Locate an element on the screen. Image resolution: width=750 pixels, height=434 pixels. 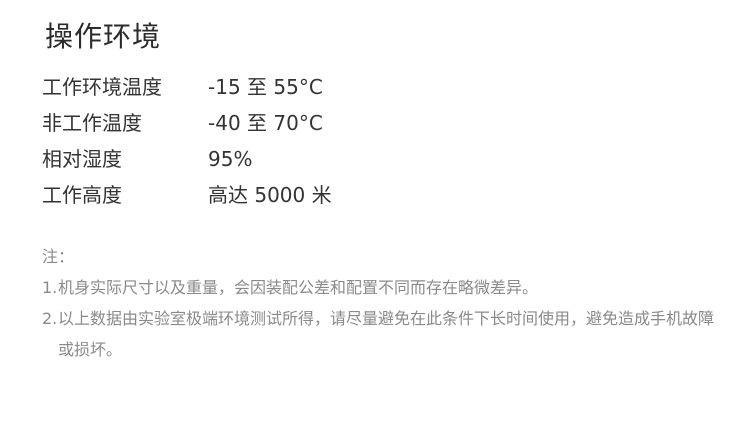
spec-value: 高达 5000 米 is located at coordinates (270, 195).